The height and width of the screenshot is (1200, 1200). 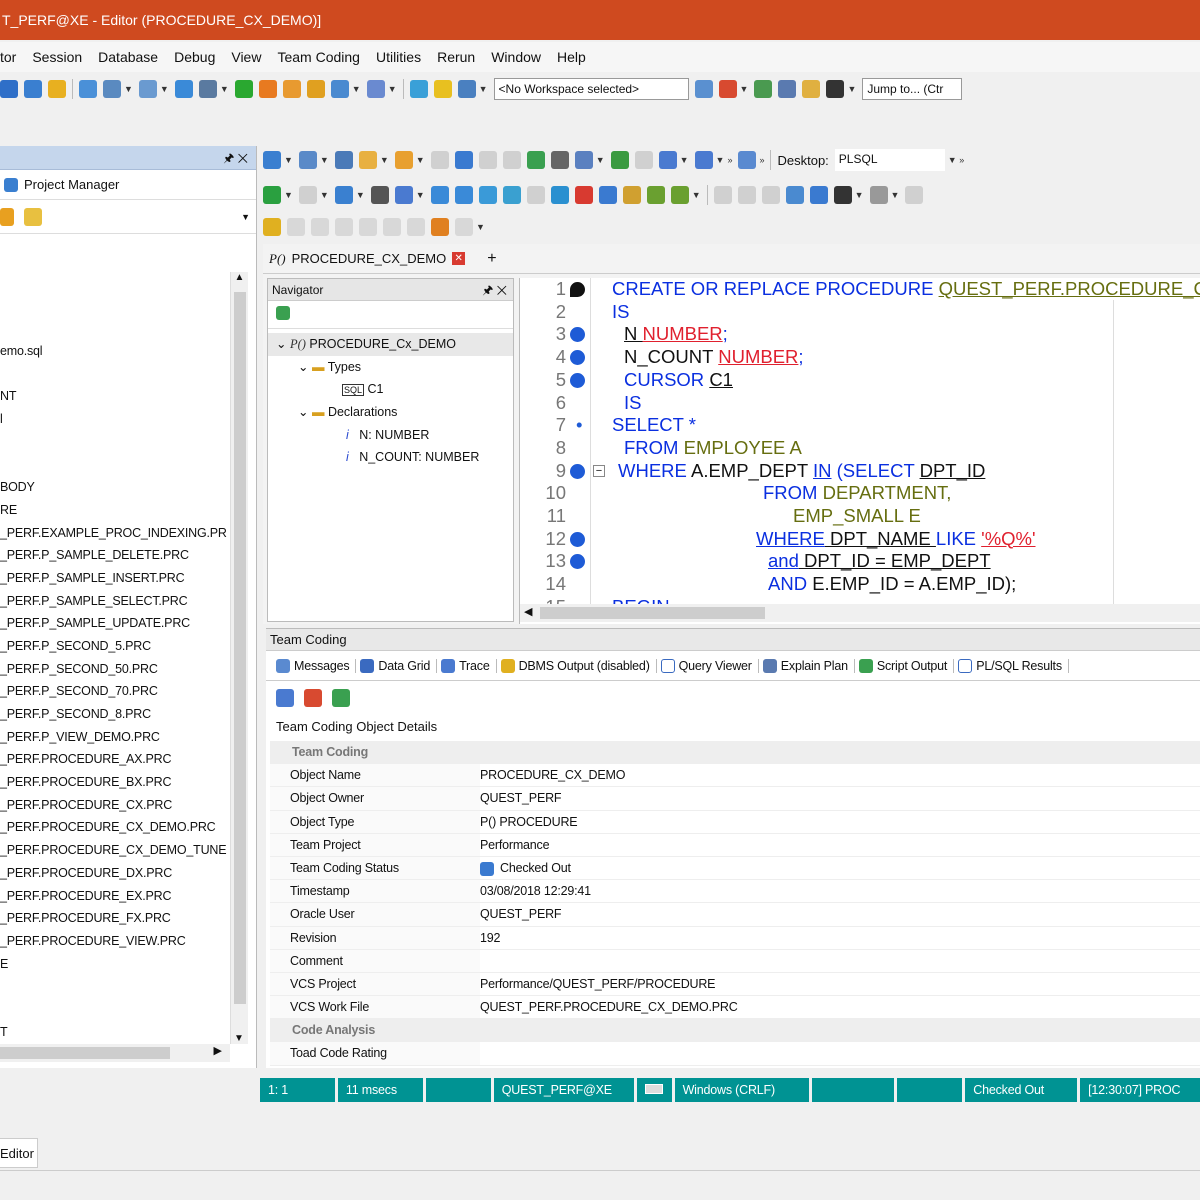 What do you see at coordinates (115, 351) in the screenshot?
I see `list-item: emo.sql` at bounding box center [115, 351].